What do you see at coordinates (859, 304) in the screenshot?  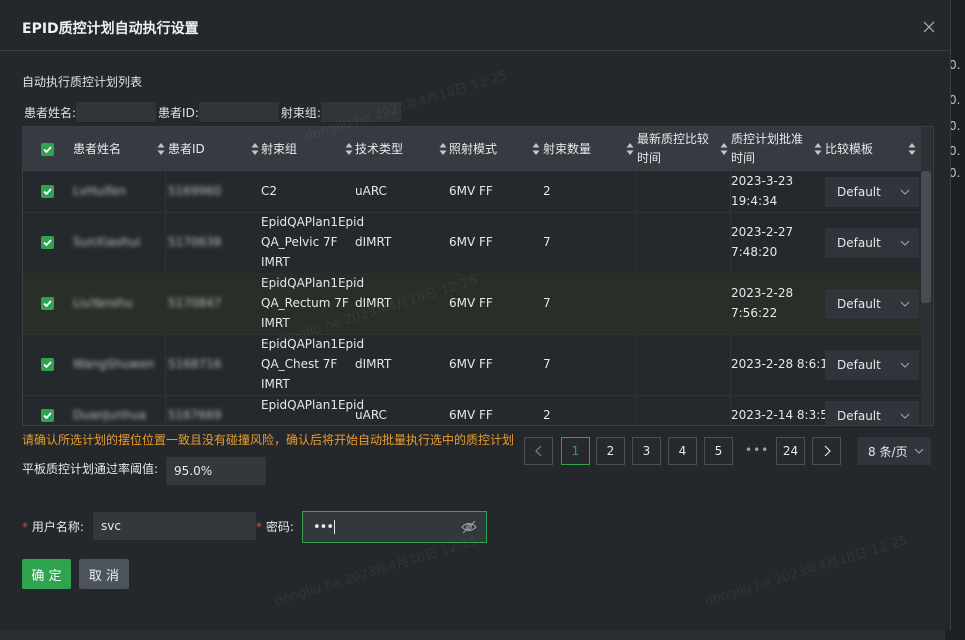 I see `template-select-value: Default` at bounding box center [859, 304].